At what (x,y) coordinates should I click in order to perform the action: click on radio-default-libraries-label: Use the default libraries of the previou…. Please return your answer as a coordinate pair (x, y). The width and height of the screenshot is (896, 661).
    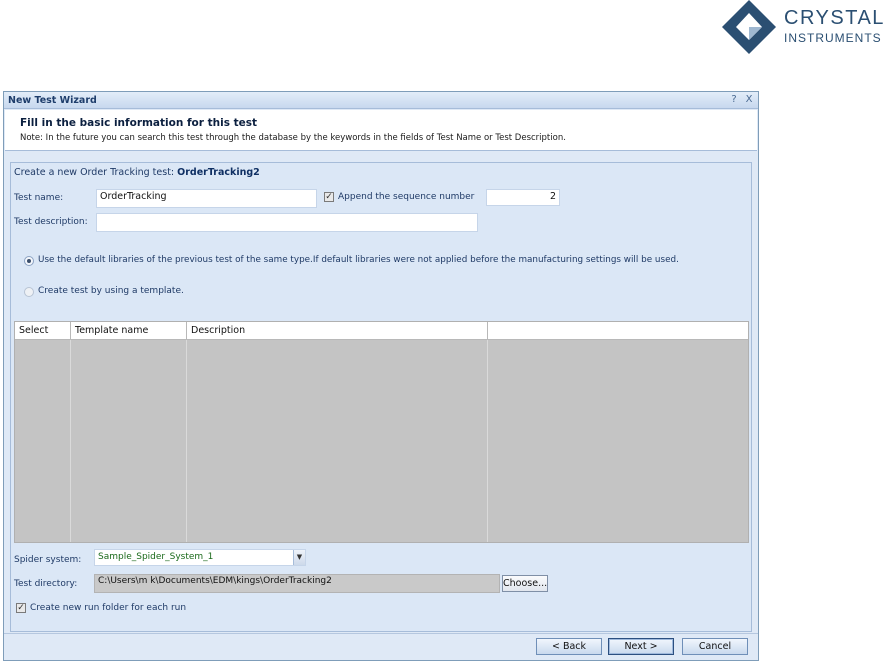
    Looking at the image, I should click on (358, 260).